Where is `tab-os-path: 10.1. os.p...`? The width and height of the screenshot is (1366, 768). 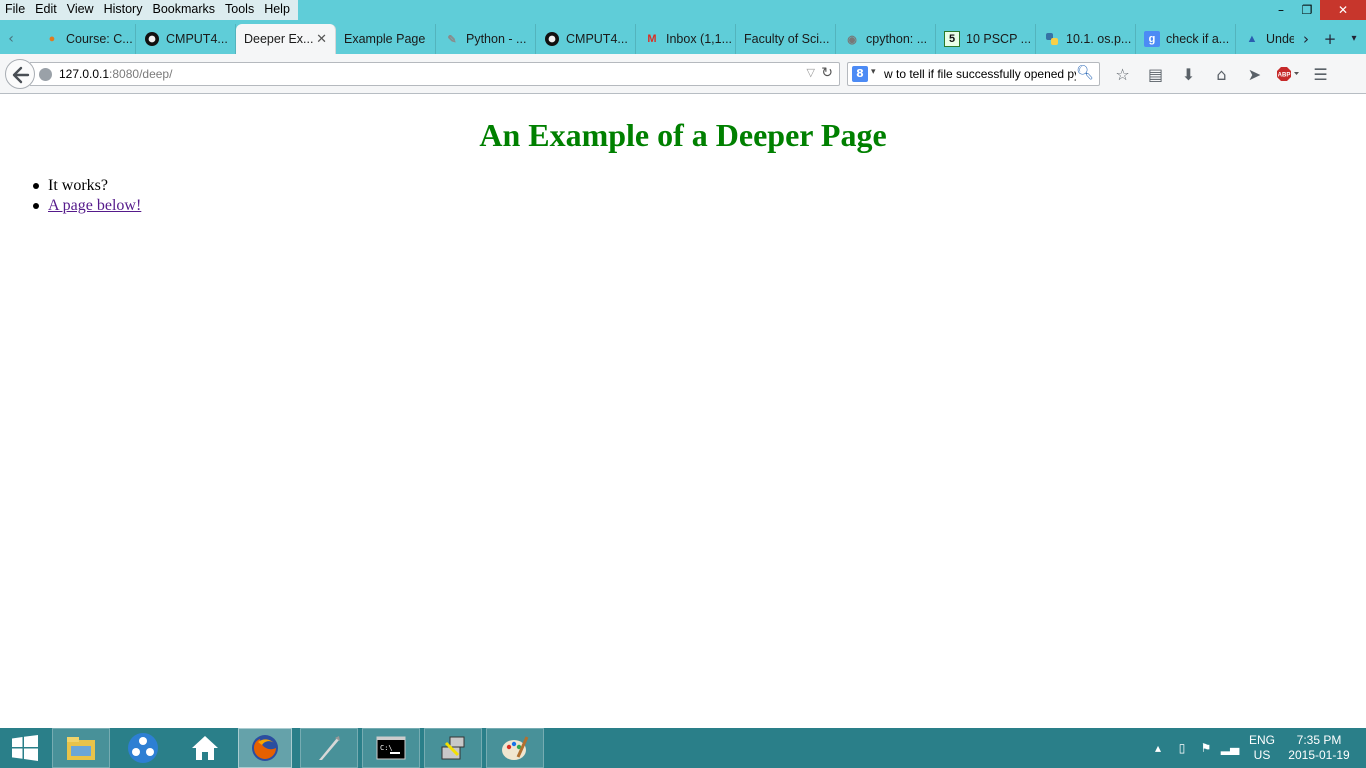 tab-os-path: 10.1. os.p... is located at coordinates (1086, 39).